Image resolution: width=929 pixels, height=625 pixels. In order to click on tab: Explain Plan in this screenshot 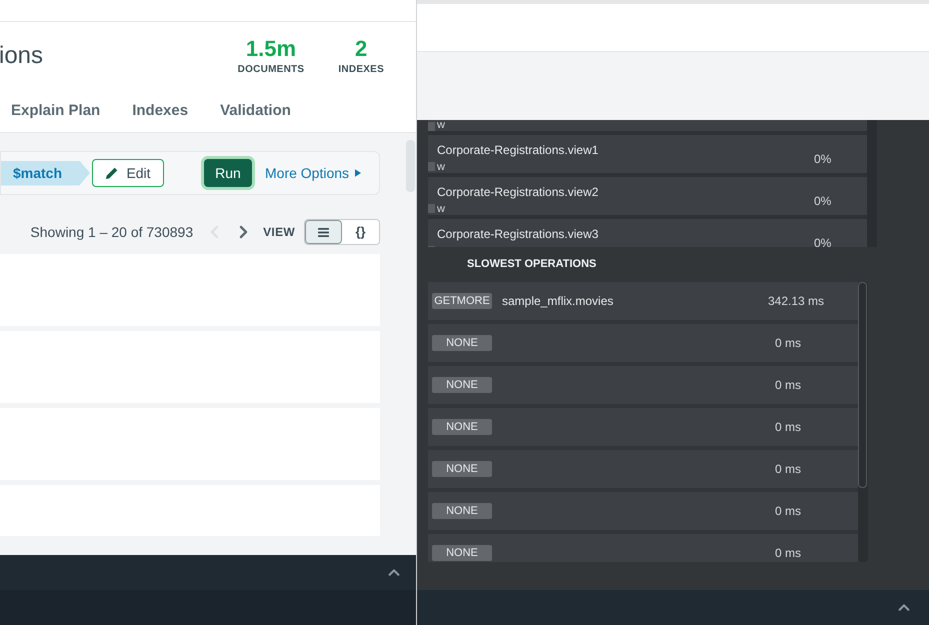, I will do `click(55, 111)`.